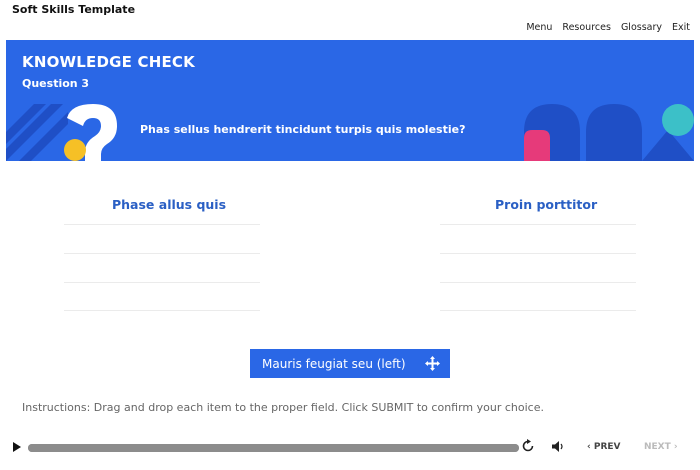 This screenshot has height=470, width=700. What do you see at coordinates (56, 83) in the screenshot?
I see `question-number: Question 3` at bounding box center [56, 83].